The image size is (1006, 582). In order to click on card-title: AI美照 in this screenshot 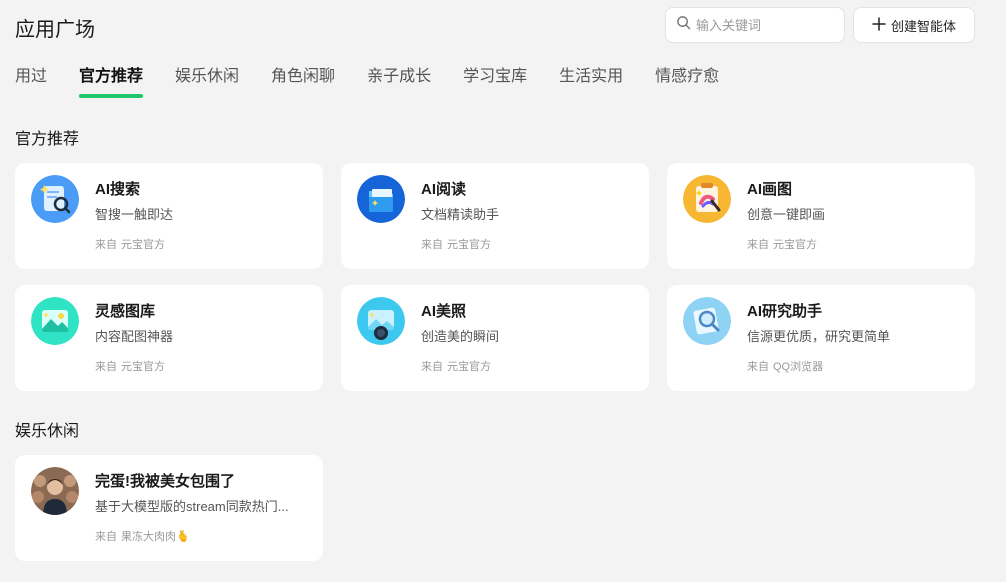, I will do `click(444, 311)`.